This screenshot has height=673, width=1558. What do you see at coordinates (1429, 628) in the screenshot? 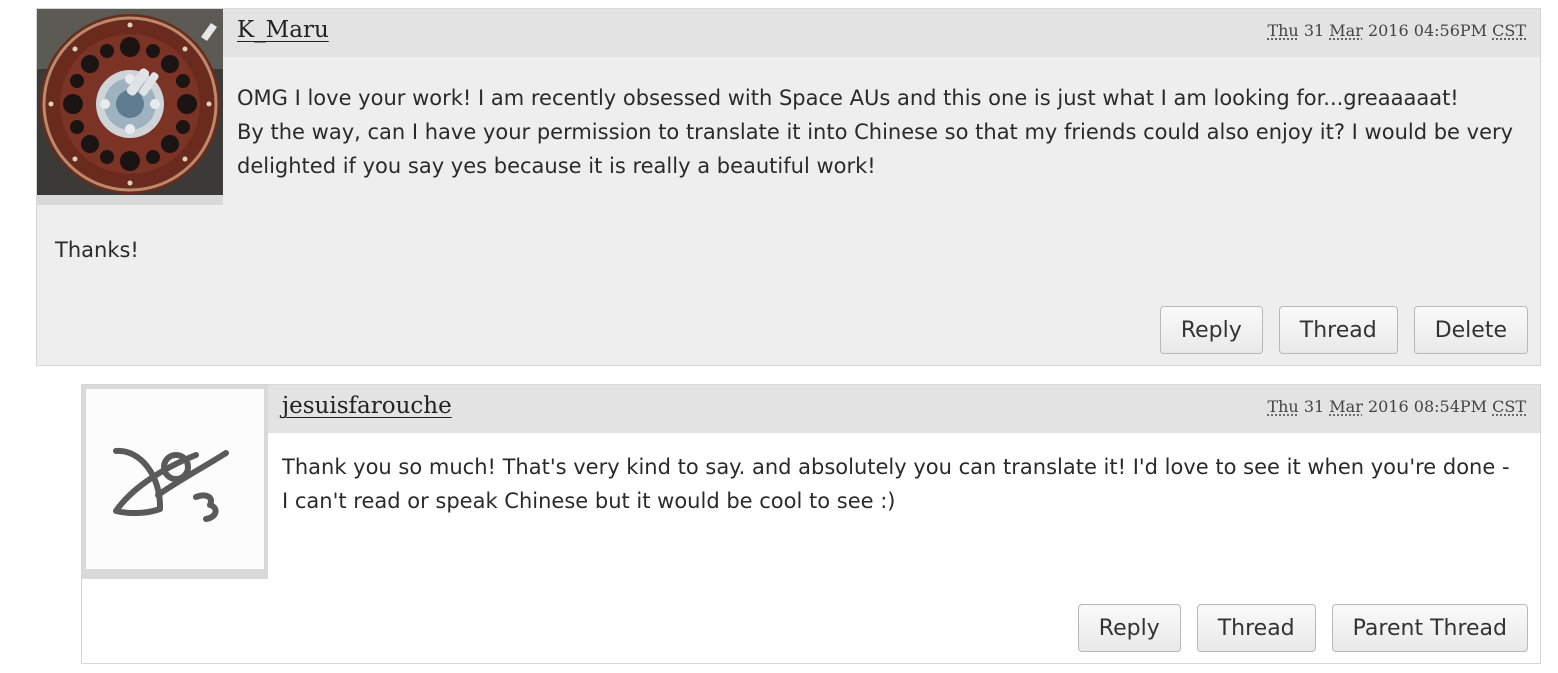
I see `parent-thread-button: Parent Thread` at bounding box center [1429, 628].